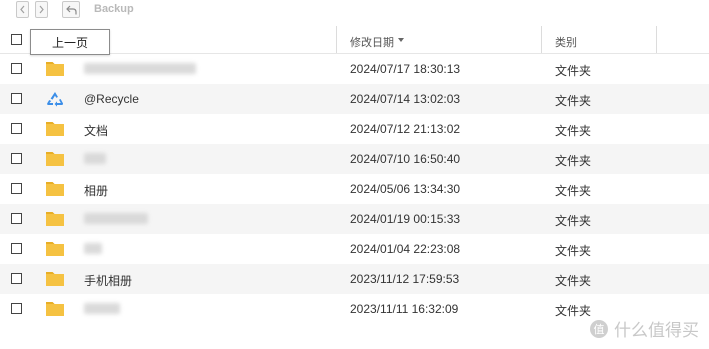  I want to click on table-row: @Recycle 2024/07/14 13:02:03 文件夹, so click(354, 99).